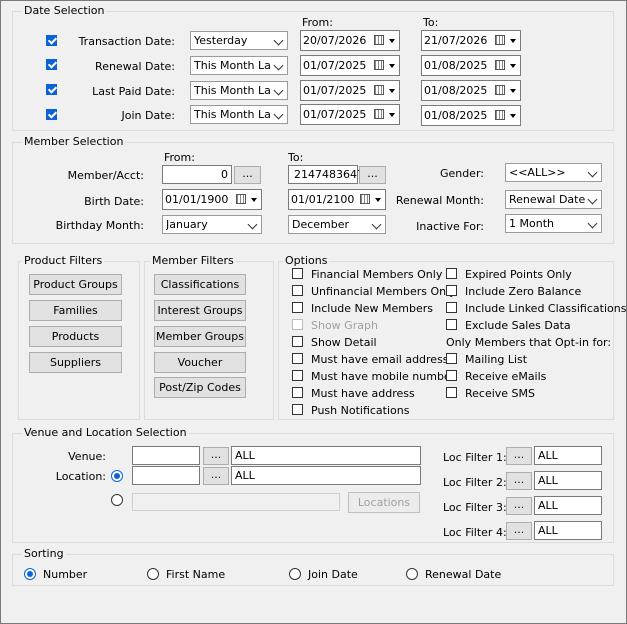  Describe the element at coordinates (239, 40) in the screenshot. I see `transaction-date-range-select: Yesterday` at that location.